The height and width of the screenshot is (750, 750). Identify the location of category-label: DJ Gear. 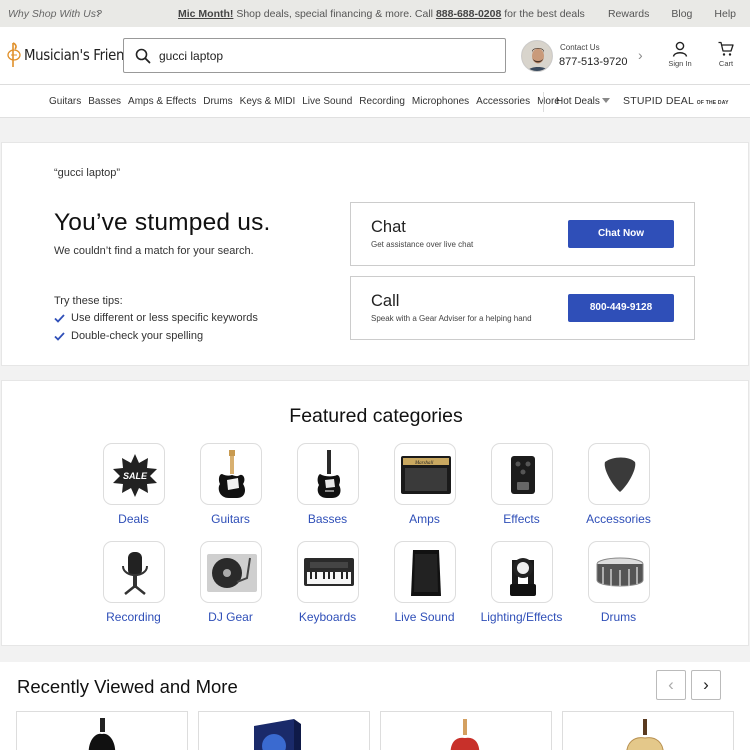
(230, 617).